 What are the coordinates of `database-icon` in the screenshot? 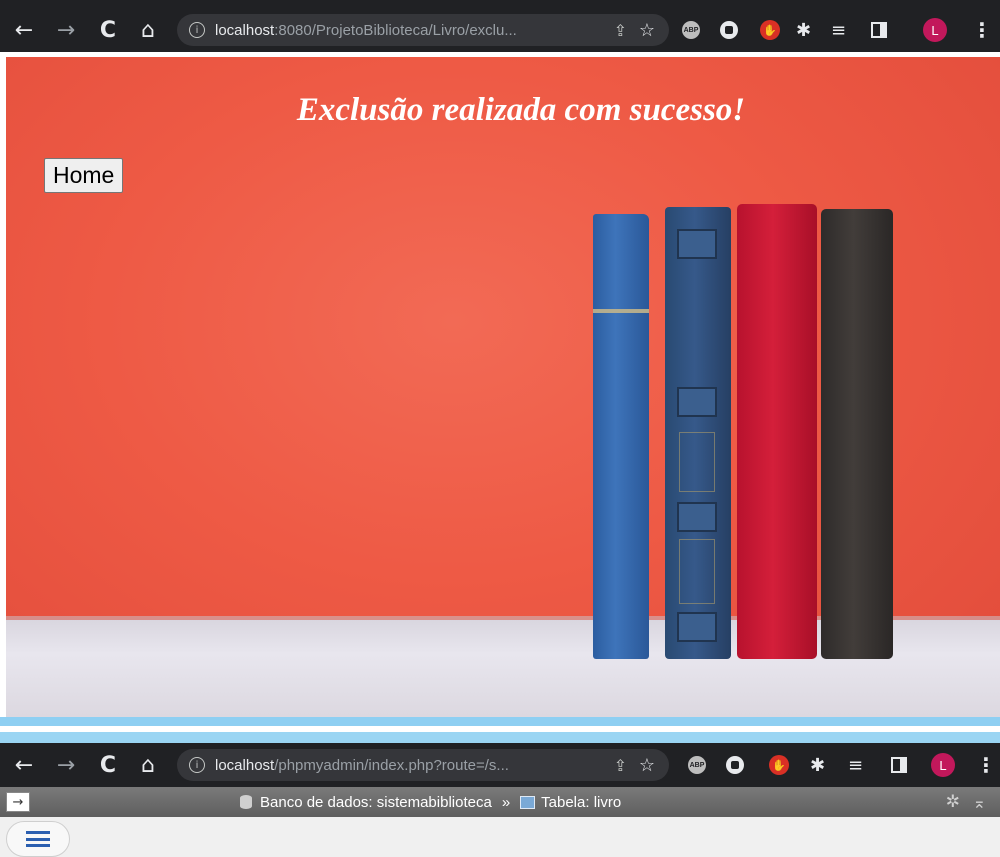 It's located at (246, 802).